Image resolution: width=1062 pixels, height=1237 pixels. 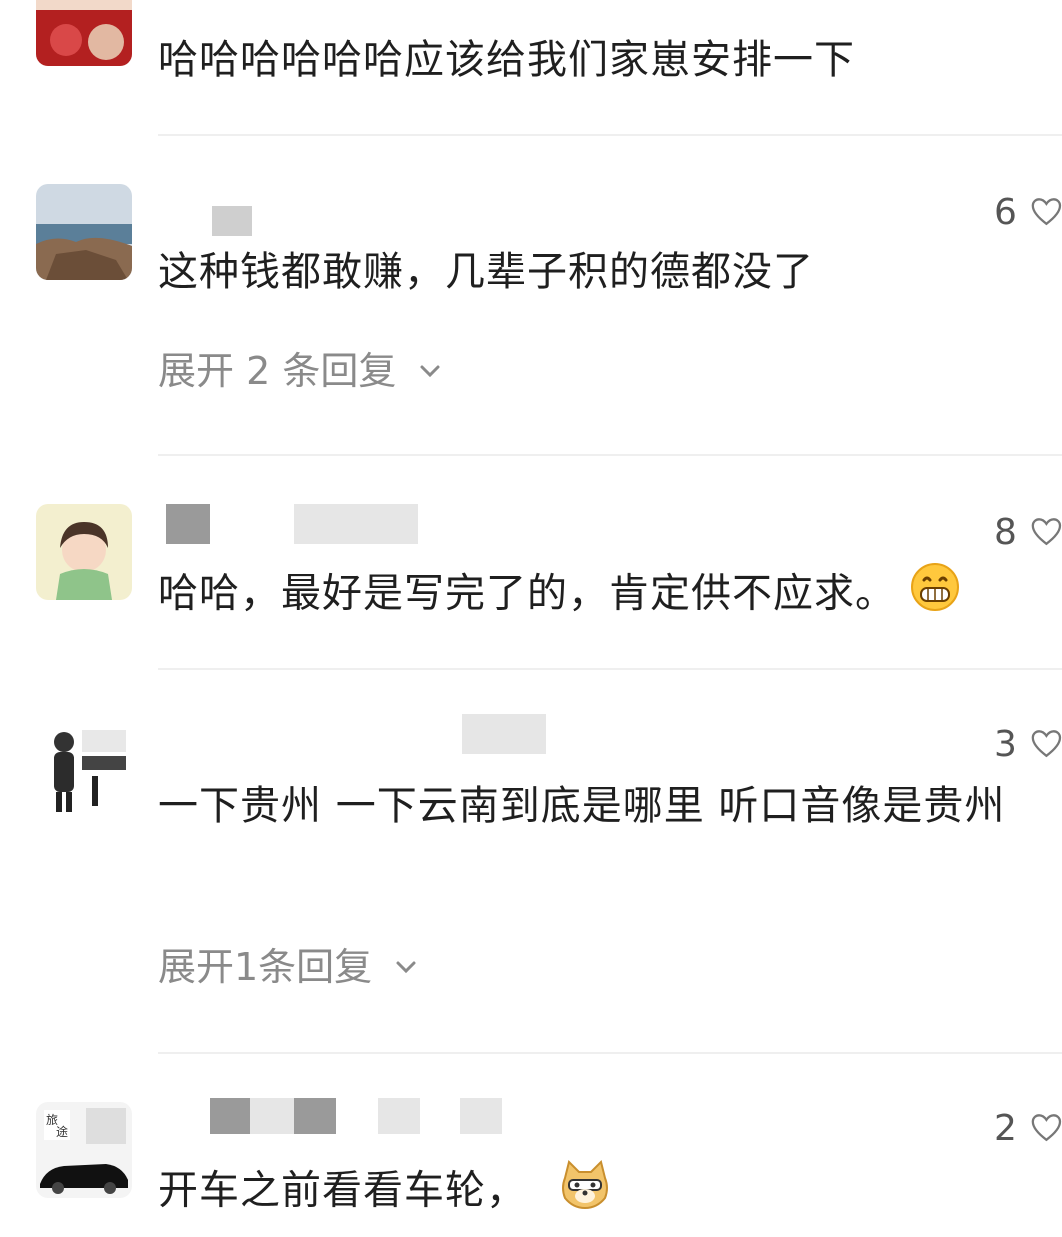 I want to click on like-button: 8, so click(x=1028, y=532).